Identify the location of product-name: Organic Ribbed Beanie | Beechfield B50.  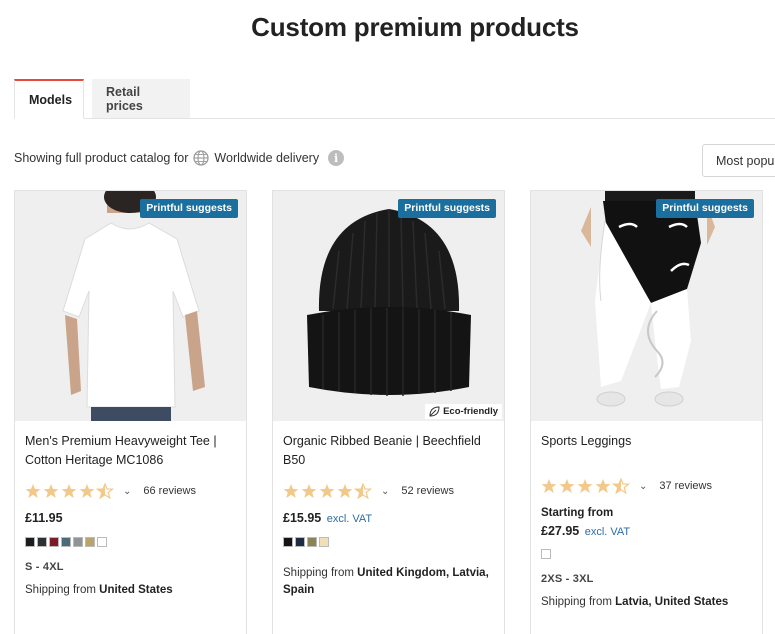
(388, 451).